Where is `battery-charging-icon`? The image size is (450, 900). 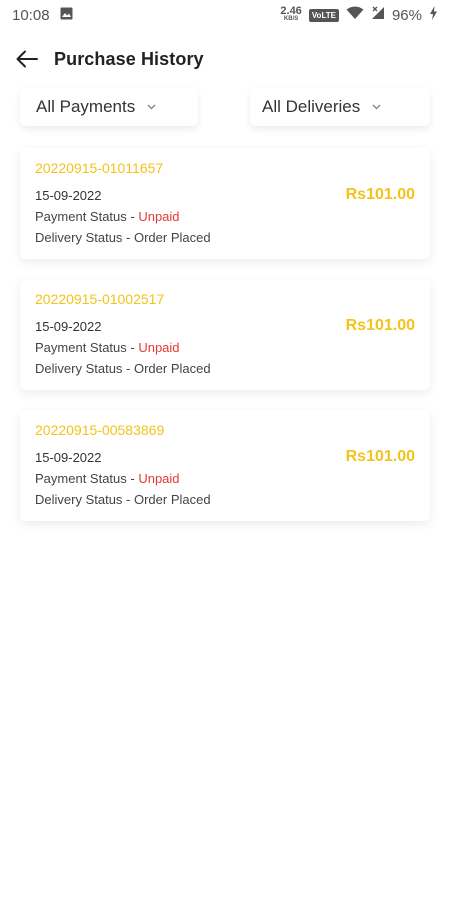
battery-charging-icon is located at coordinates (433, 15).